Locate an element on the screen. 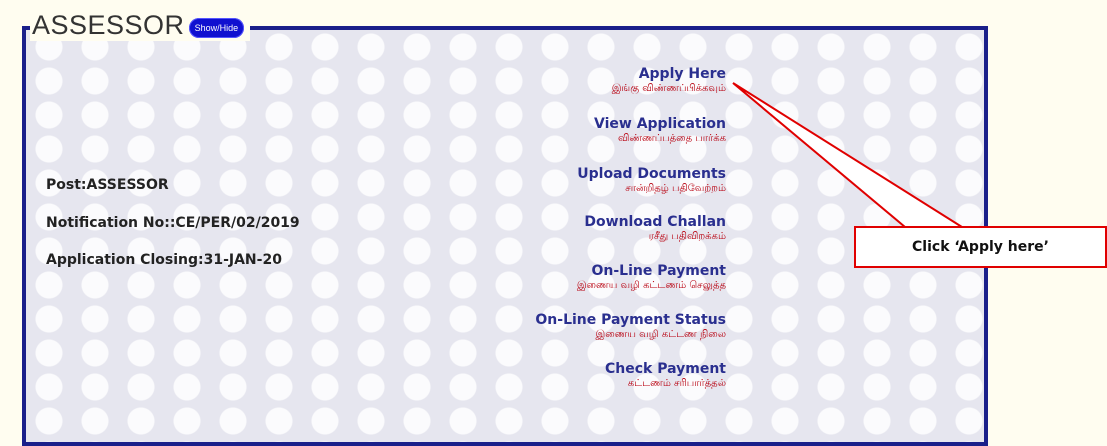 The width and height of the screenshot is (1107, 446). callout-pointer is located at coordinates (849, 155).